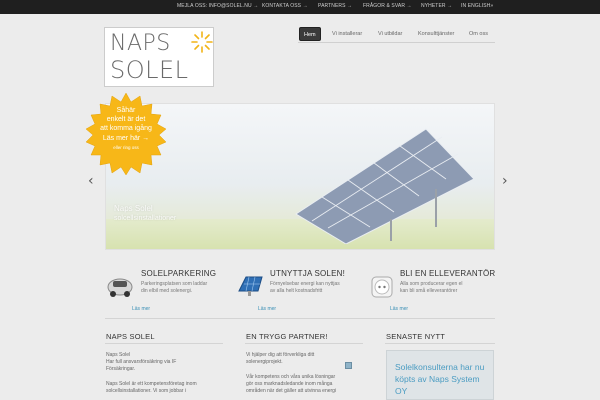 The image size is (600, 400). What do you see at coordinates (287, 336) in the screenshot?
I see `column-title-en-trygg-partner: EN TRYGG PARTNER!` at bounding box center [287, 336].